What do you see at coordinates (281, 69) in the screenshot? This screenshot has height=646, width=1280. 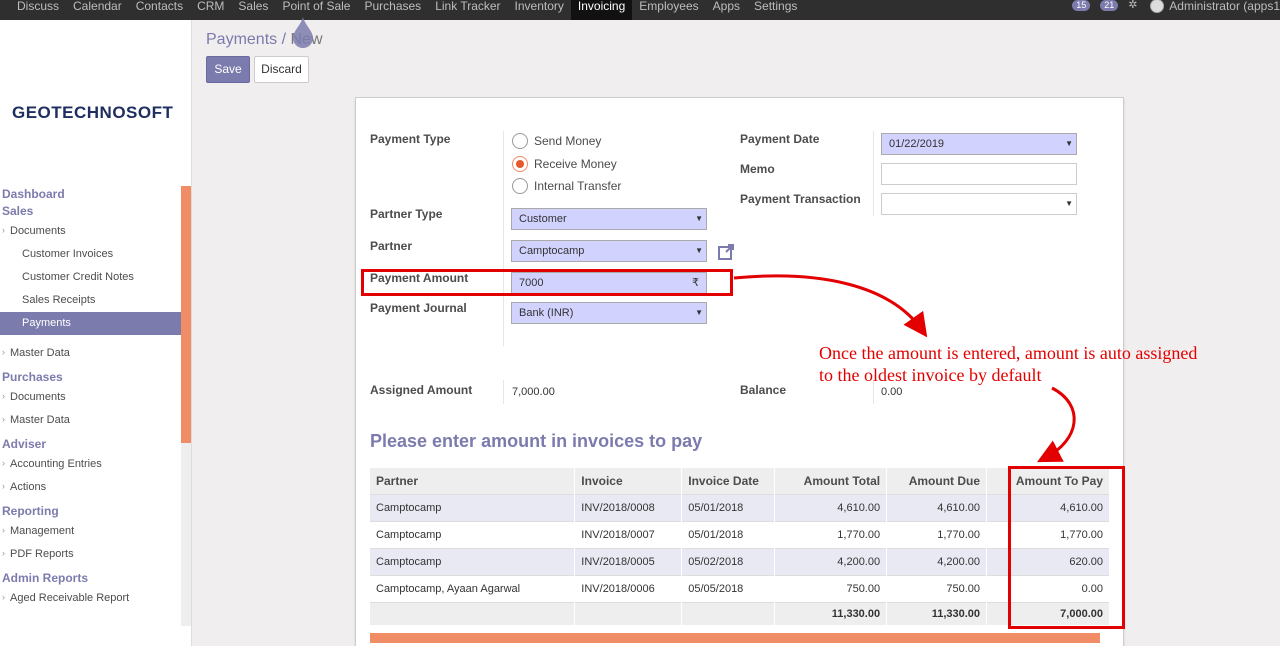 I see `discard-button: Discard` at bounding box center [281, 69].